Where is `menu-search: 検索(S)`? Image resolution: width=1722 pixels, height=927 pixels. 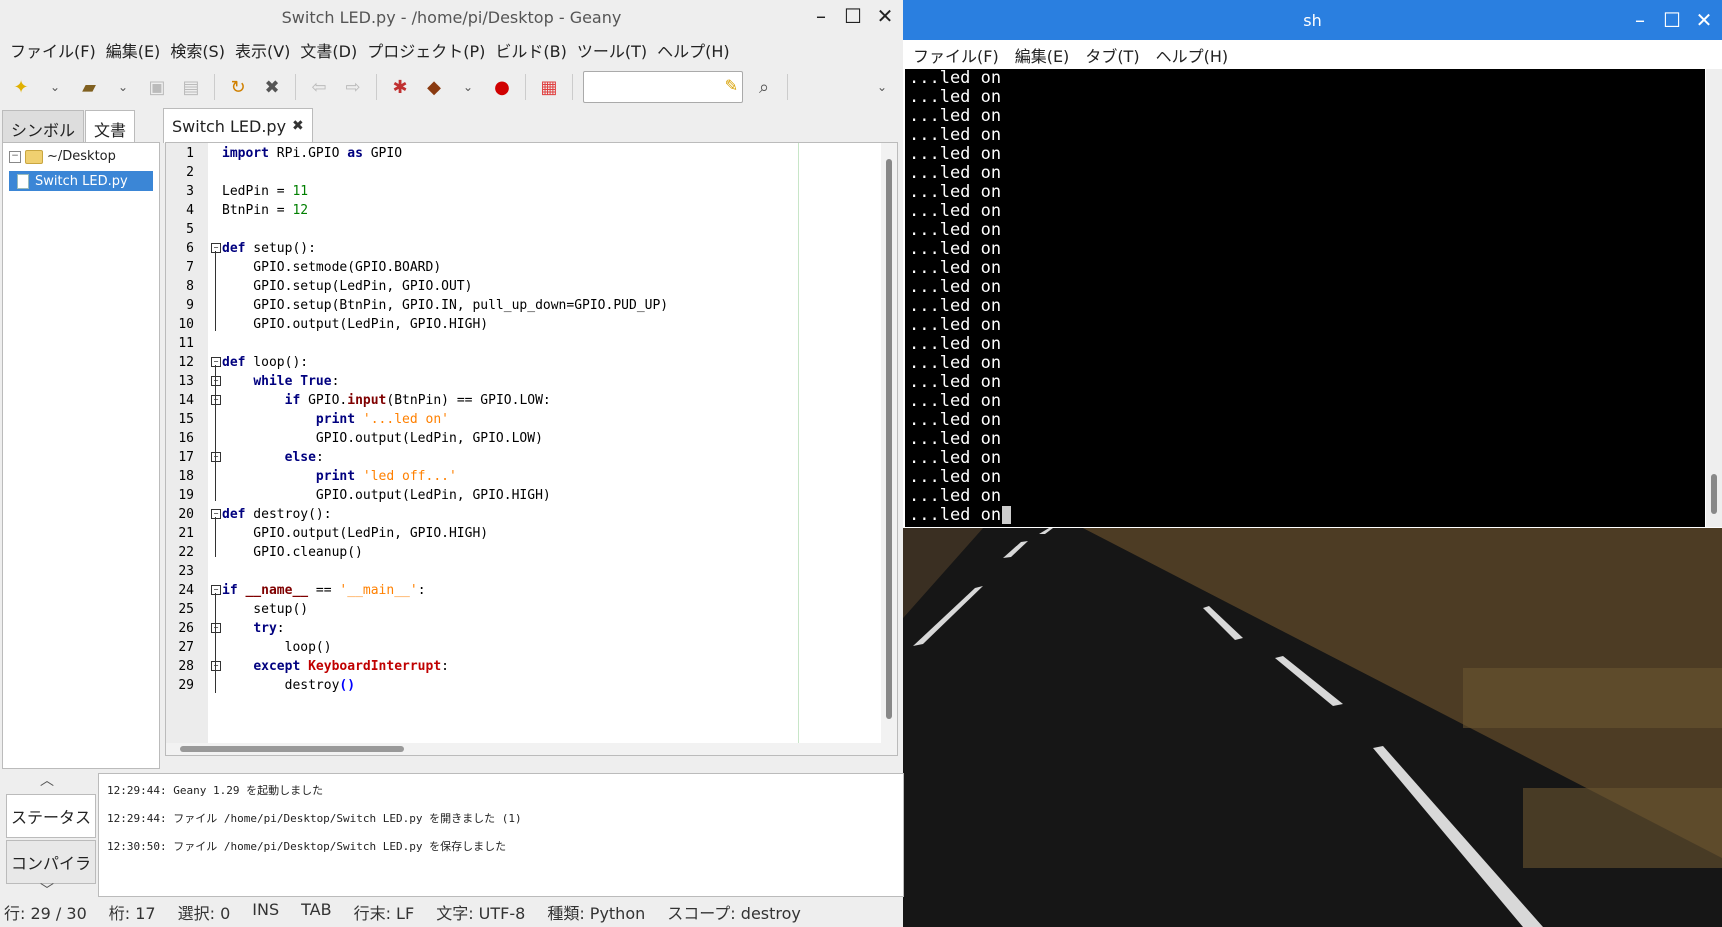 menu-search: 検索(S) is located at coordinates (200, 49).